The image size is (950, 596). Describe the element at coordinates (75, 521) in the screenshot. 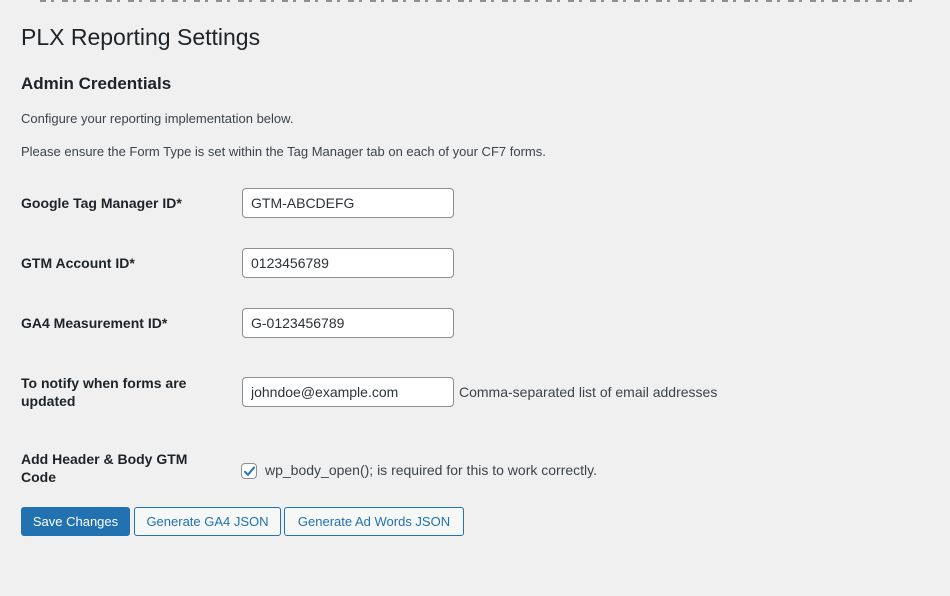

I see `save-changes-button: Save Changes` at that location.